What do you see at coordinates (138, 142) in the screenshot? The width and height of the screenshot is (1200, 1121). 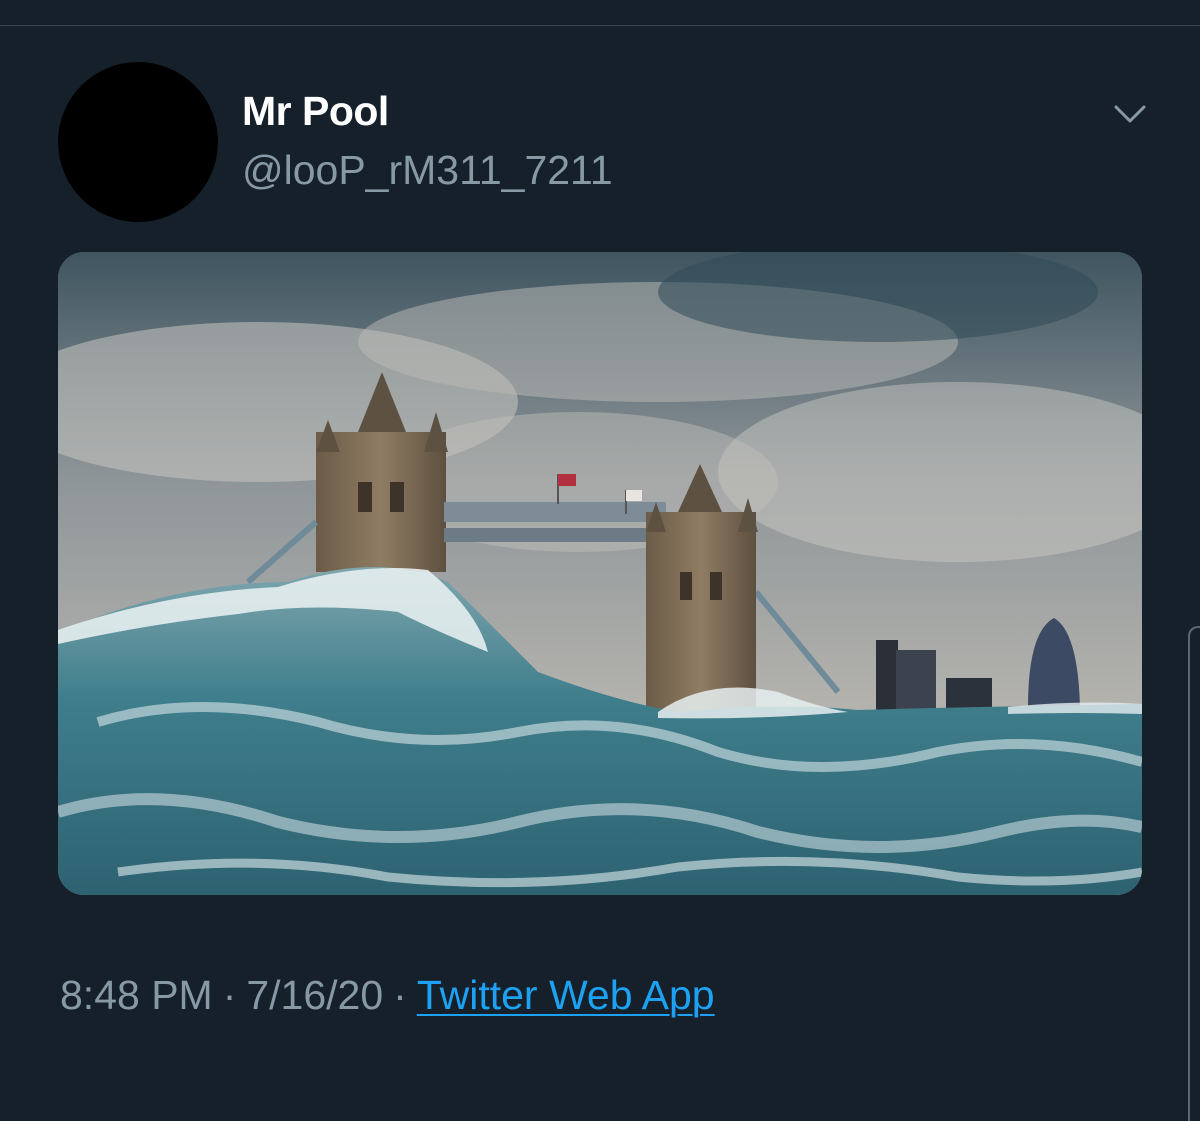 I see `avatar` at bounding box center [138, 142].